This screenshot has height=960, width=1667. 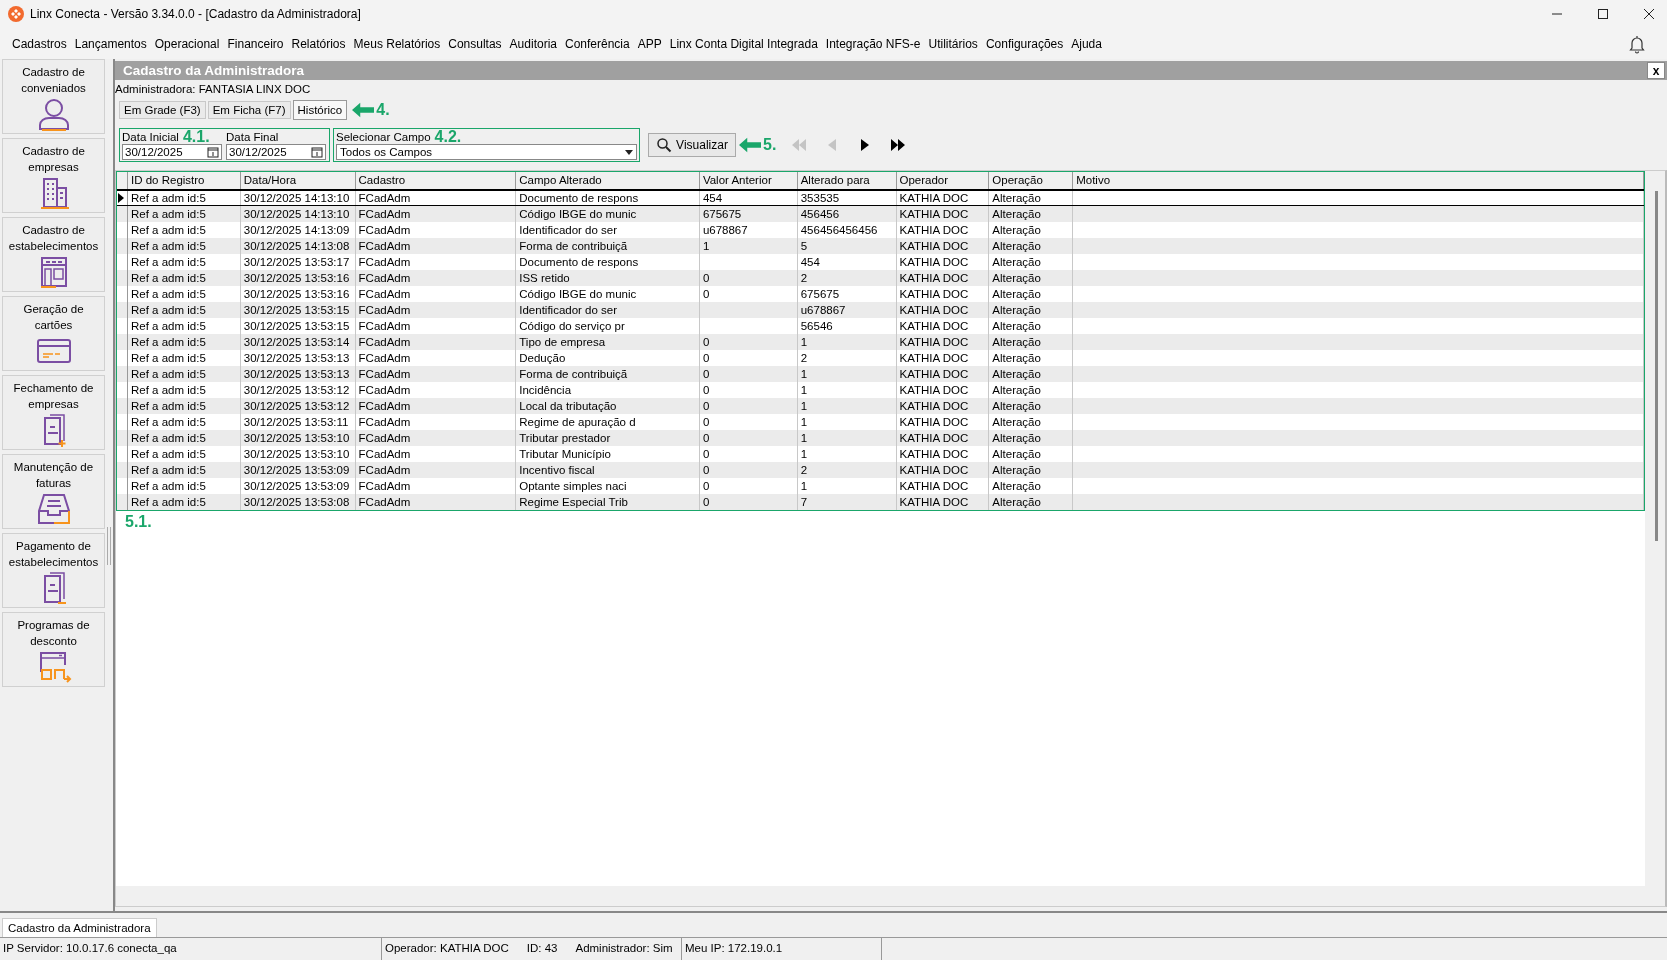 I want to click on sidebar-item: Cadastro de conveniados, so click(x=53, y=96).